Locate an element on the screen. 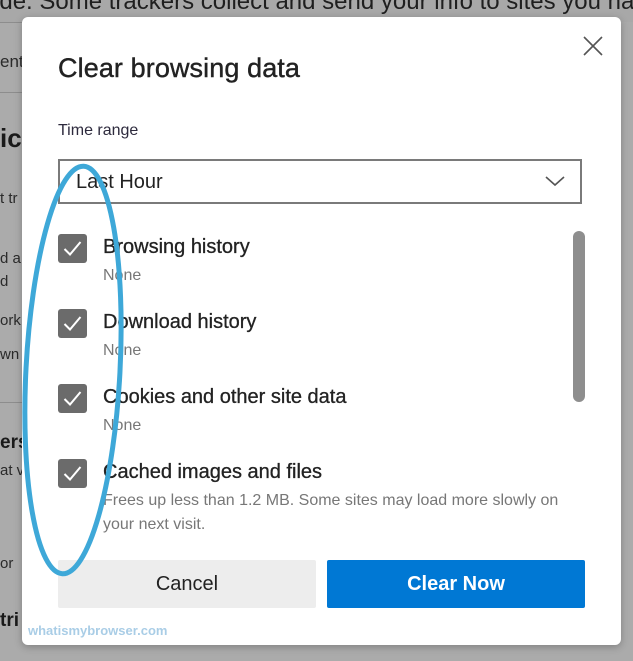  cancel-button: Cancel is located at coordinates (187, 584).